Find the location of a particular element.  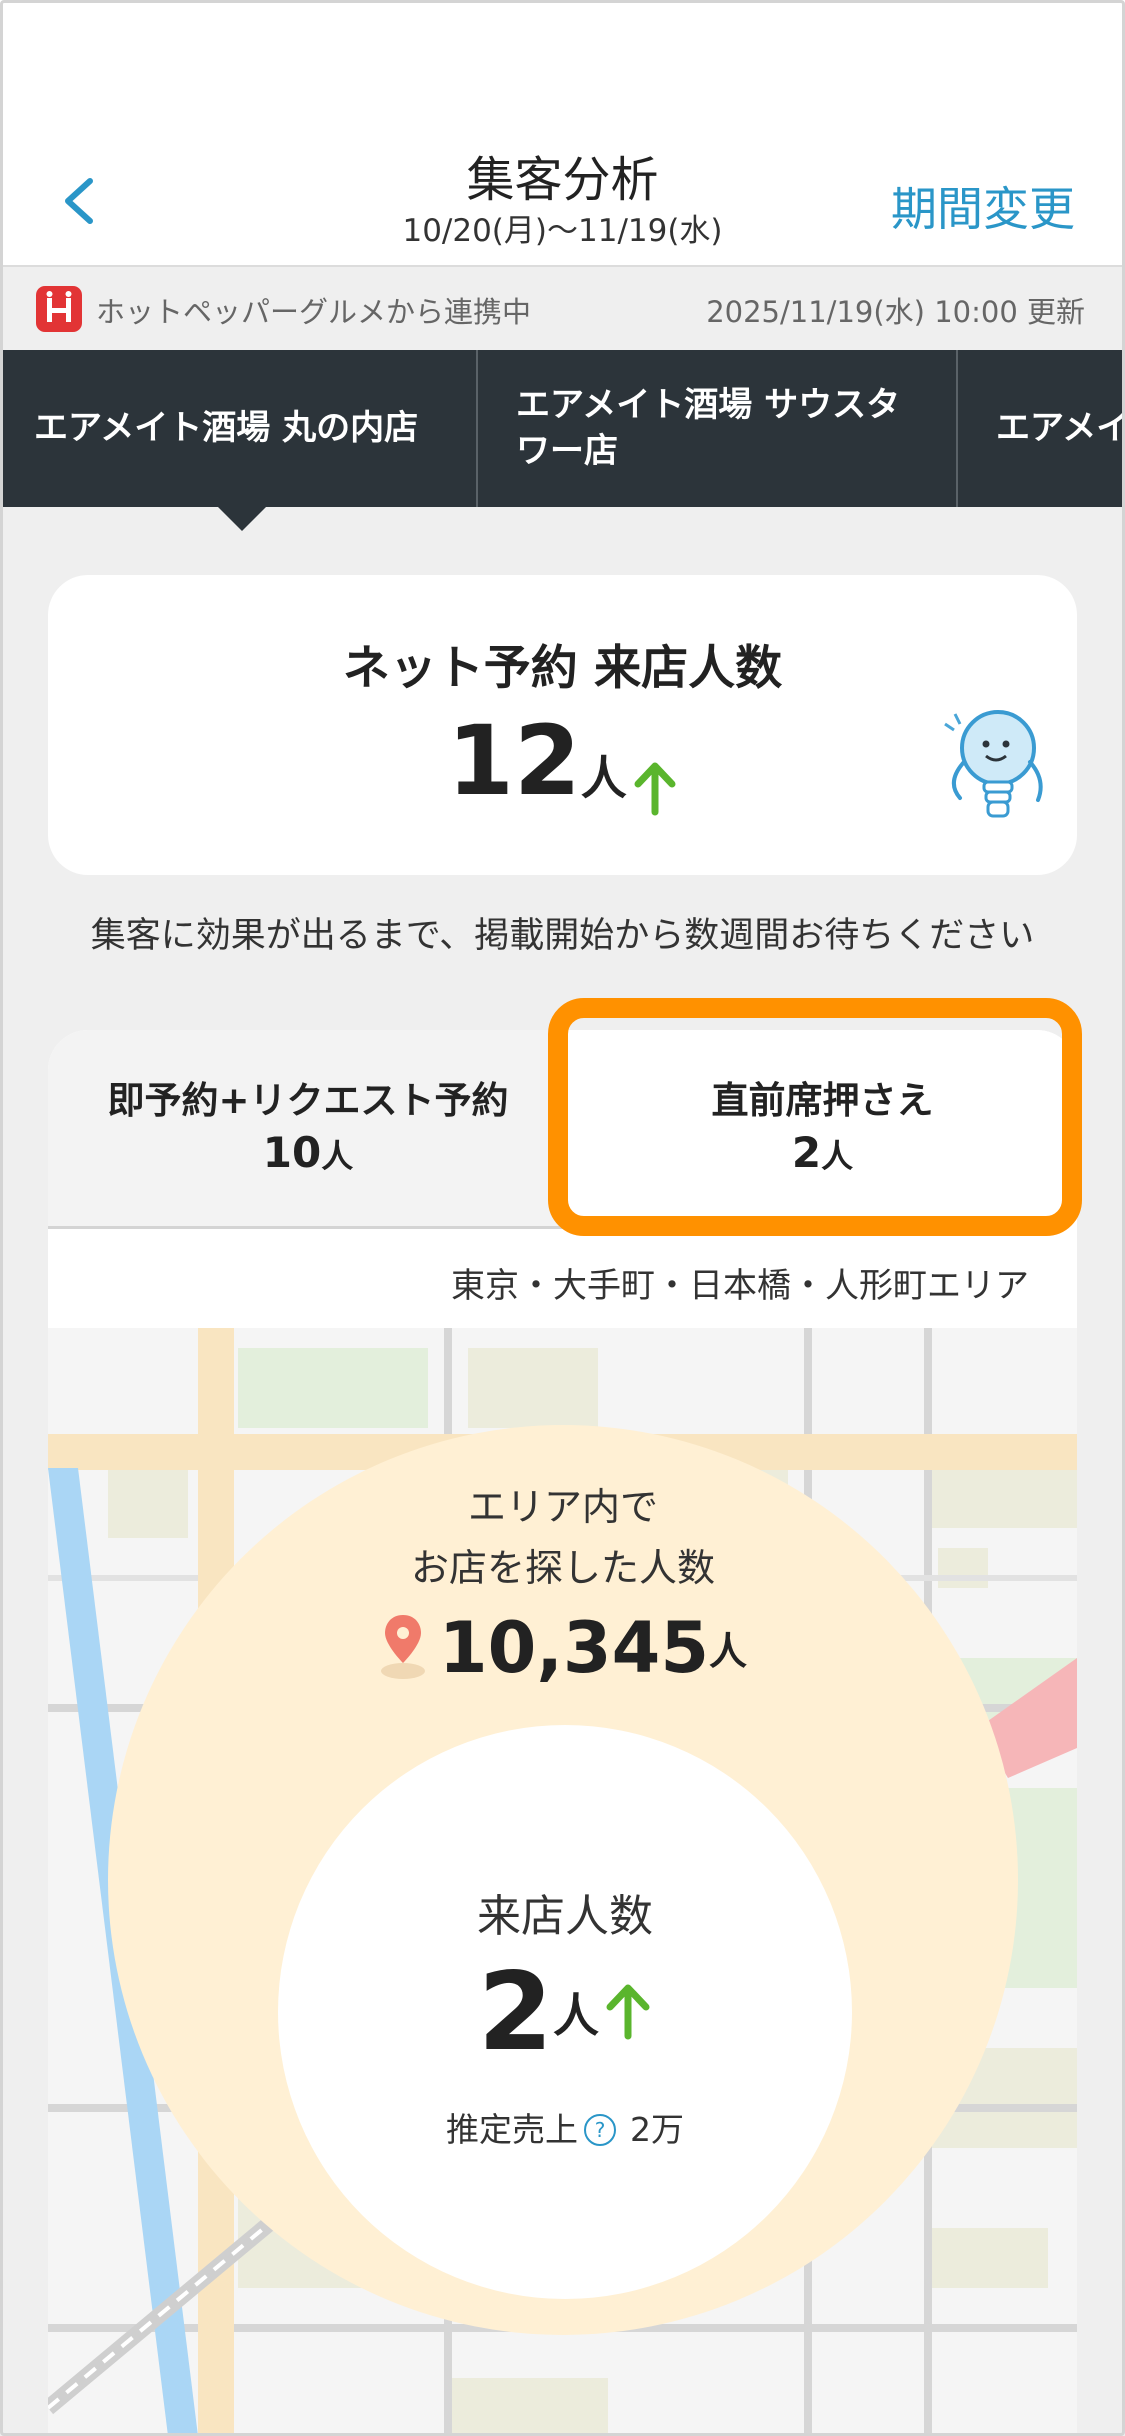

store-tab-south-tower: エアメイト酒場 サウスタワー店 is located at coordinates (719, 428).